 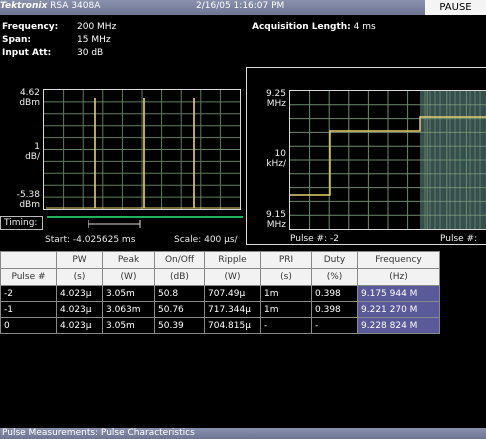 I want to click on span-value: 15 MHz, so click(x=94, y=40).